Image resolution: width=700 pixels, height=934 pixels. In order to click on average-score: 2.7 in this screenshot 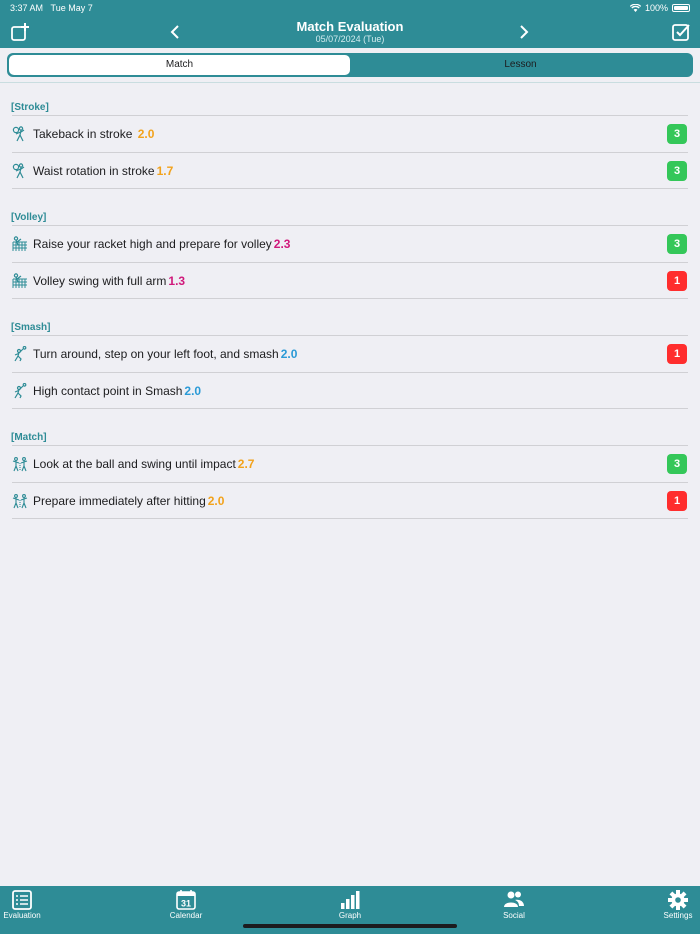, I will do `click(246, 464)`.